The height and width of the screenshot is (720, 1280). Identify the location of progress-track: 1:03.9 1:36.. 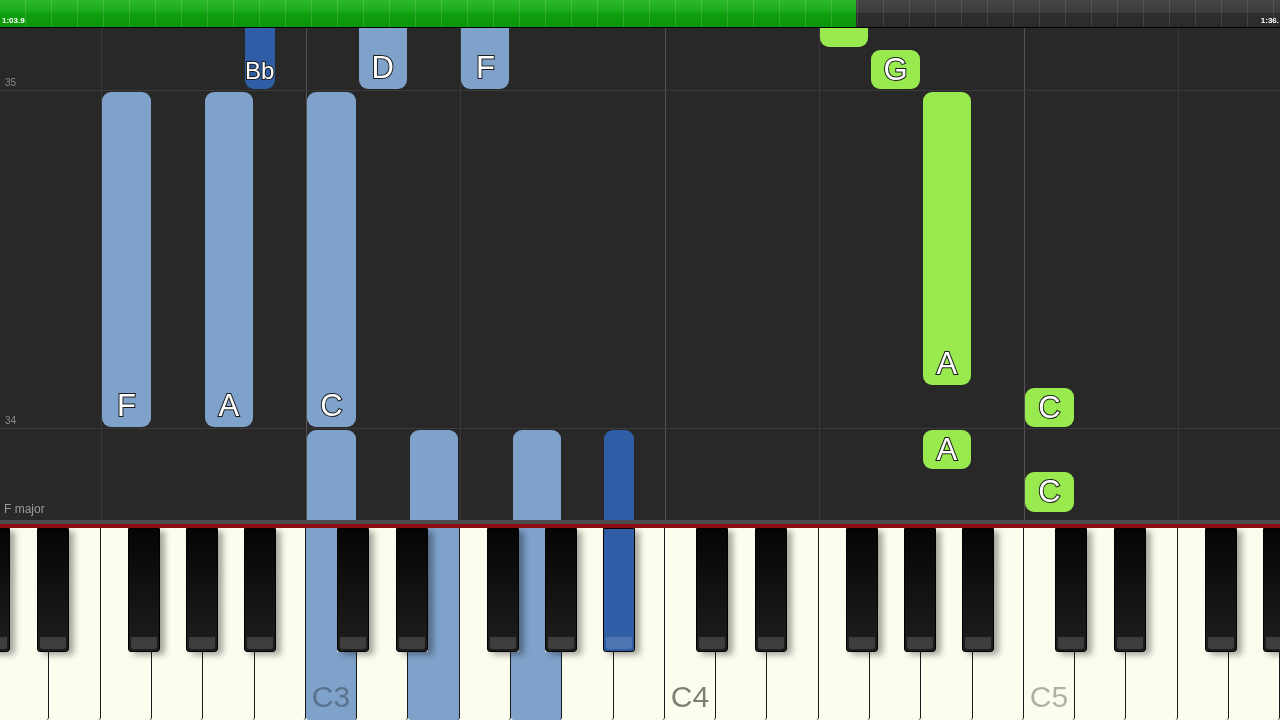
(640, 14).